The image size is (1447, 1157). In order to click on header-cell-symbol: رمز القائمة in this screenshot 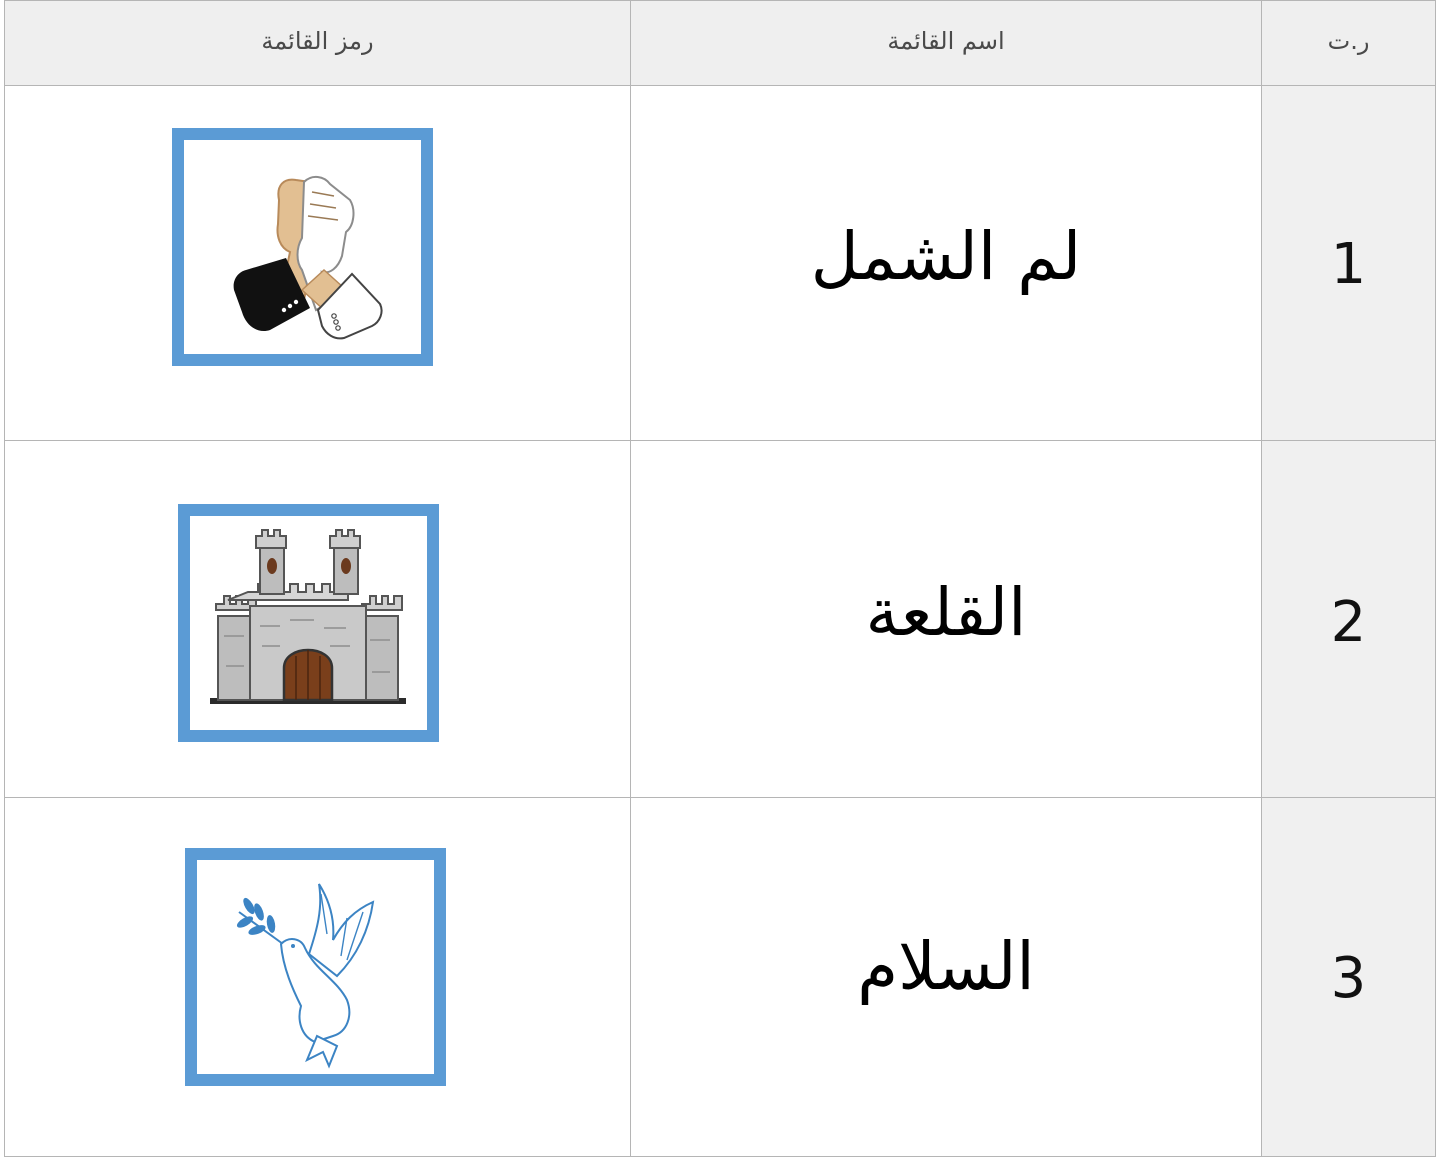, I will do `click(317, 43)`.